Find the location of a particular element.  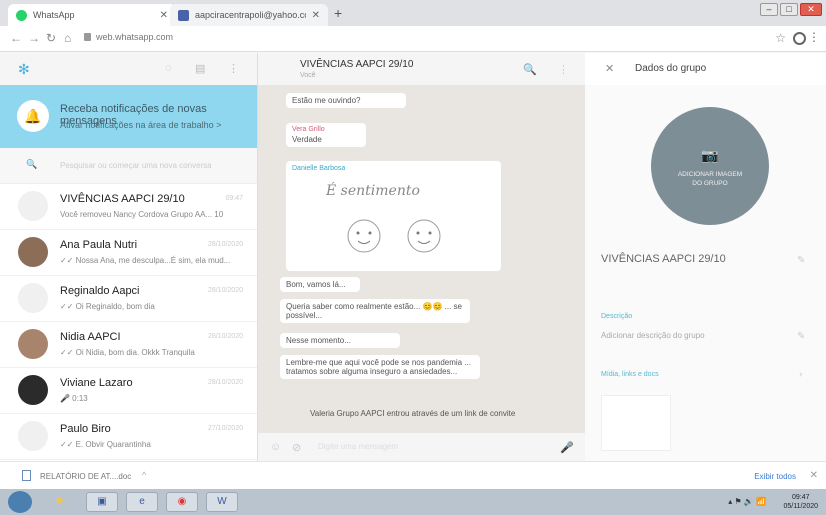

internet-explorer-icon: e is located at coordinates (142, 502).